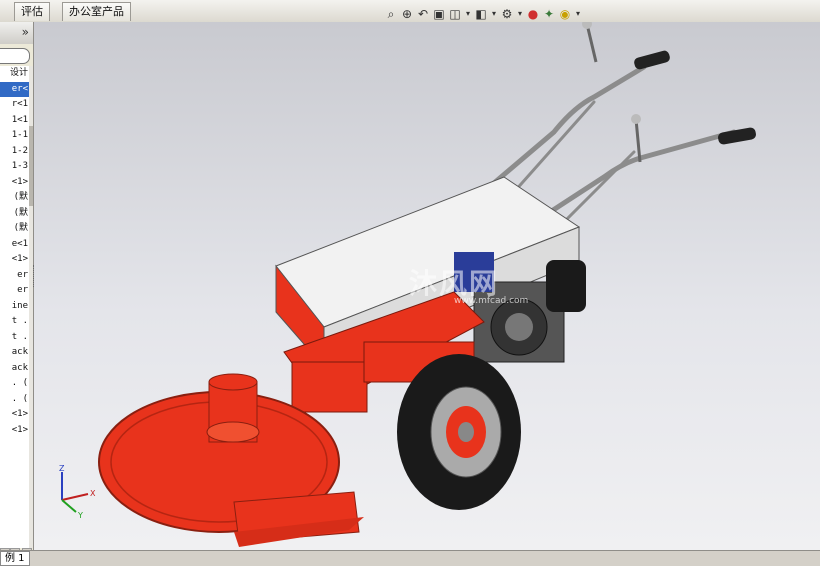  I want to click on tree-item: r<1, so click(14, 105).